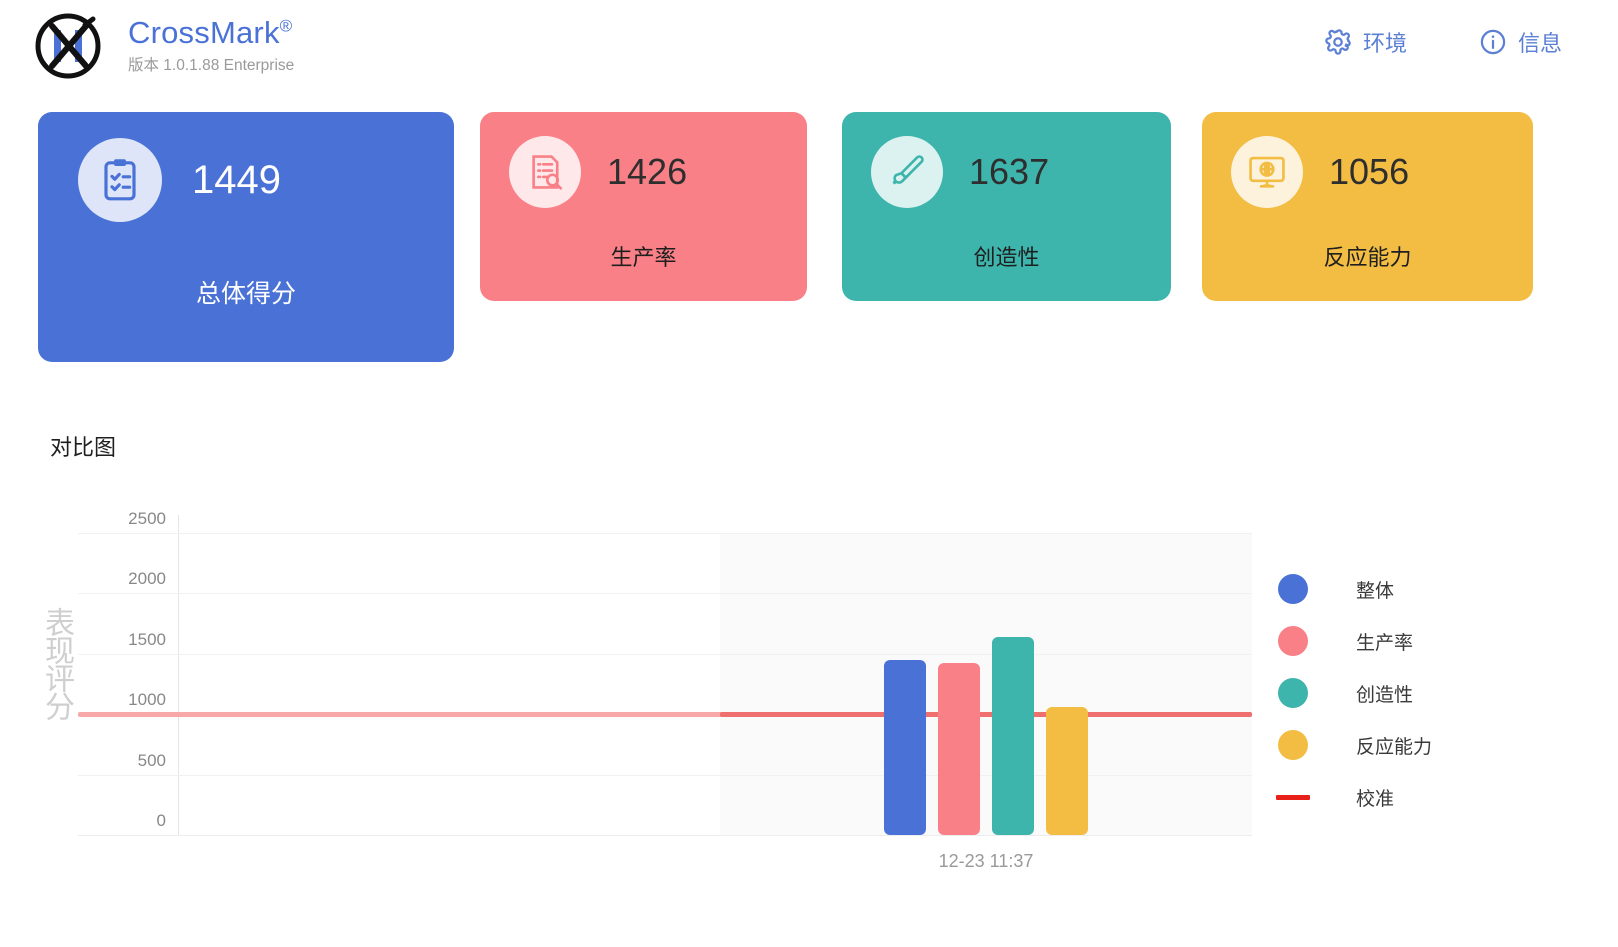  I want to click on y-tick-label: 500, so click(151, 760).